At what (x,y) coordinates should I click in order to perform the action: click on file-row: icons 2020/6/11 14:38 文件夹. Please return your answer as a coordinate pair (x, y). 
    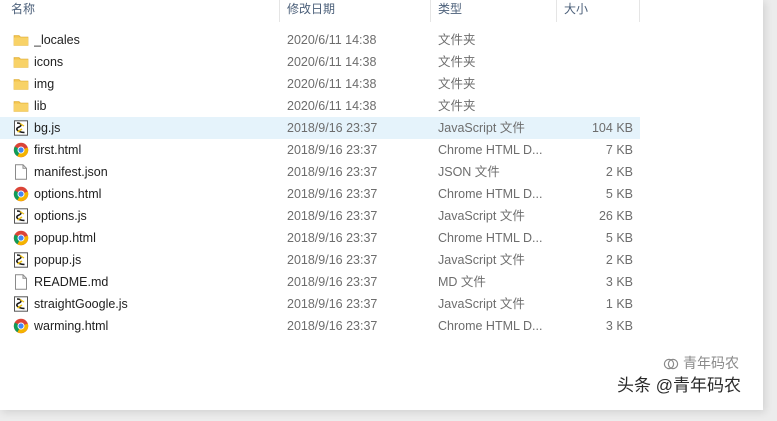
    Looking at the image, I should click on (320, 62).